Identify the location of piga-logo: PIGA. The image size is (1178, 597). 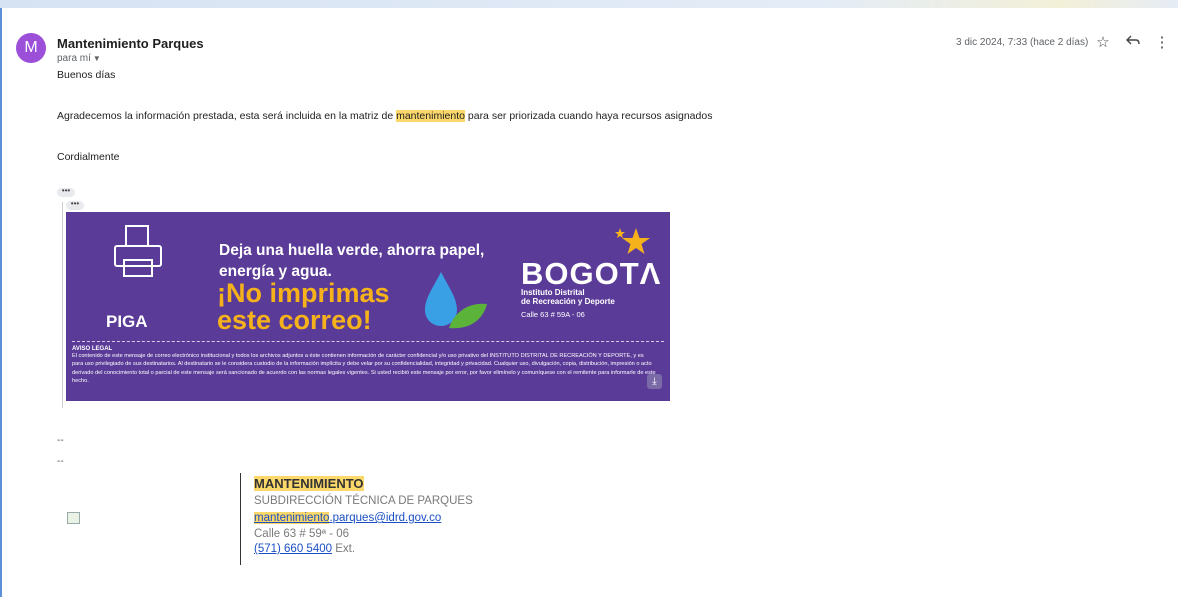
(127, 321).